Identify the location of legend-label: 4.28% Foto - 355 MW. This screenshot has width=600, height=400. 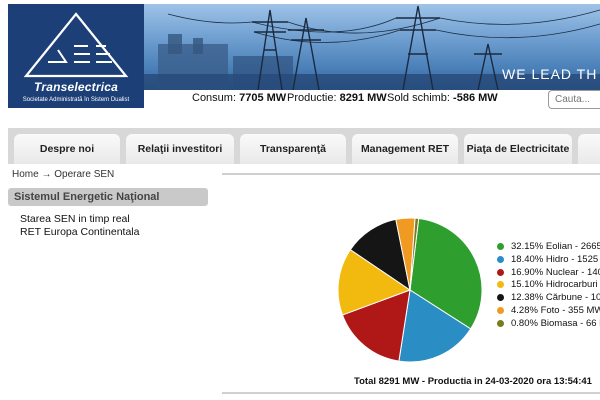
(555, 310).